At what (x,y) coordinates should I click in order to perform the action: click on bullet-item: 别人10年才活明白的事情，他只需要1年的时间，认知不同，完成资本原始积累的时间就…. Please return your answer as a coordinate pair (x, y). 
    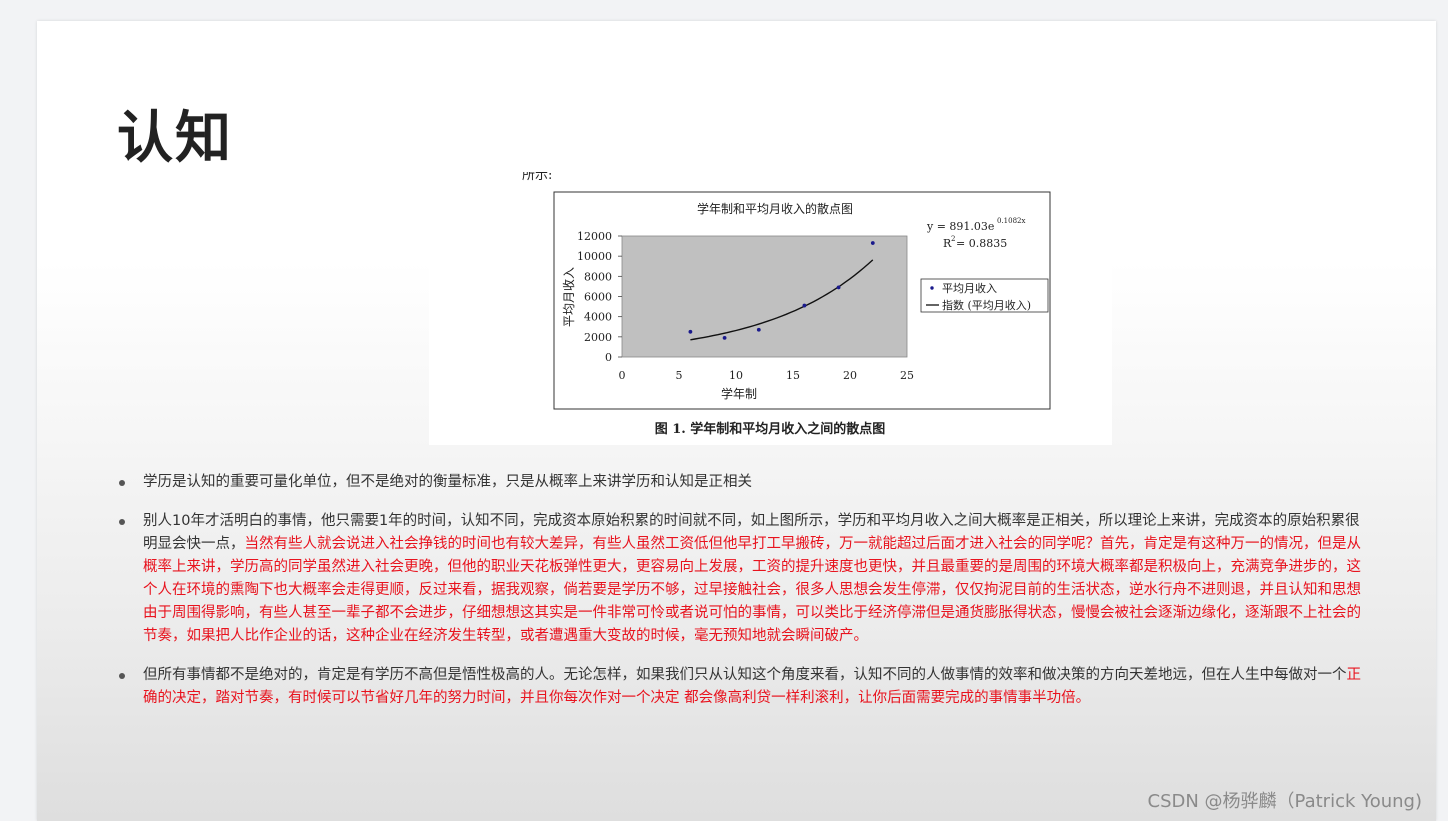
    Looking at the image, I should click on (742, 579).